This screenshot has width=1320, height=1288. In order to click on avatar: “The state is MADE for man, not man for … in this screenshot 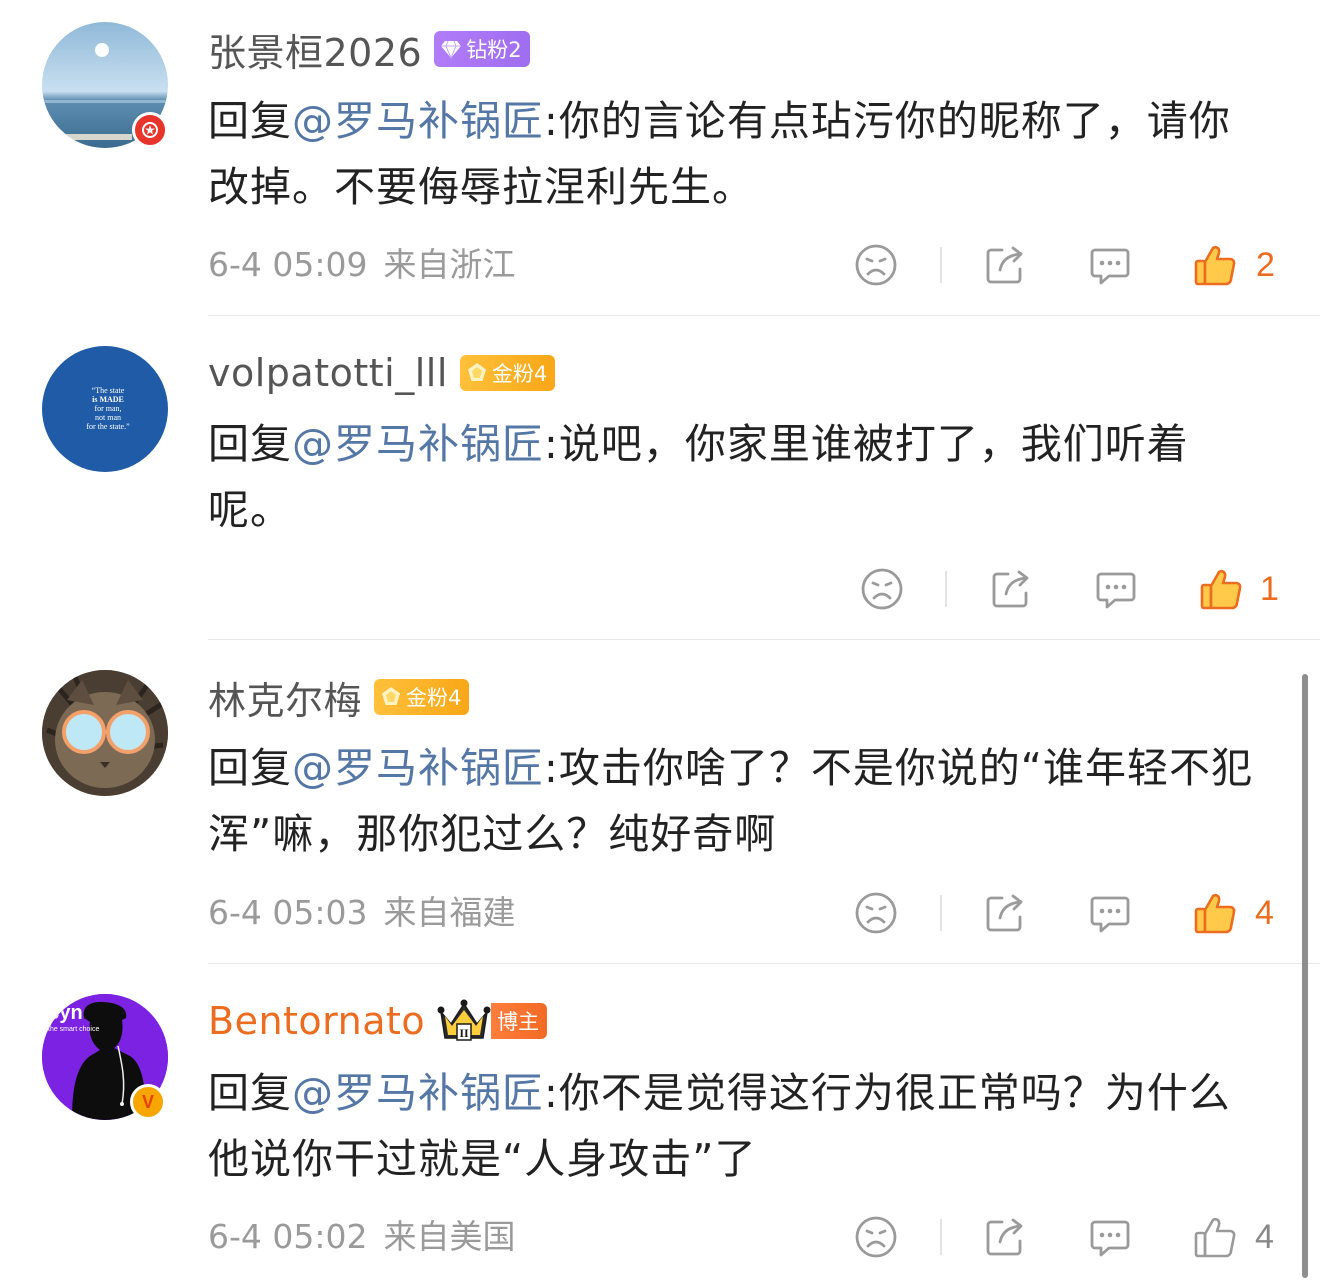, I will do `click(105, 409)`.